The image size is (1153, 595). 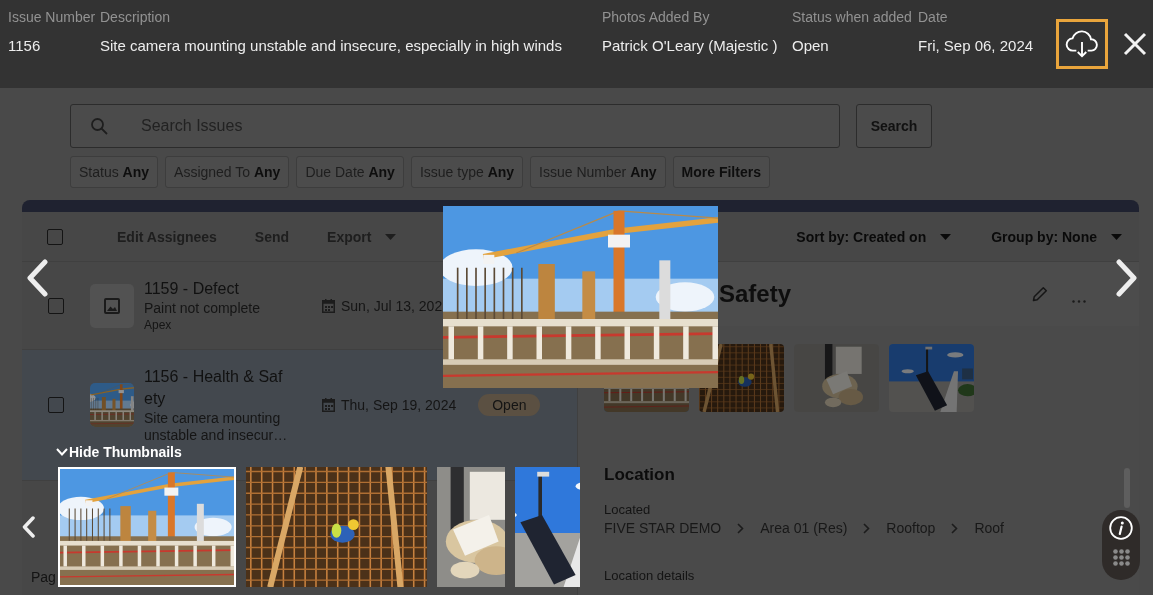 What do you see at coordinates (99, 126) in the screenshot?
I see `search-icon` at bounding box center [99, 126].